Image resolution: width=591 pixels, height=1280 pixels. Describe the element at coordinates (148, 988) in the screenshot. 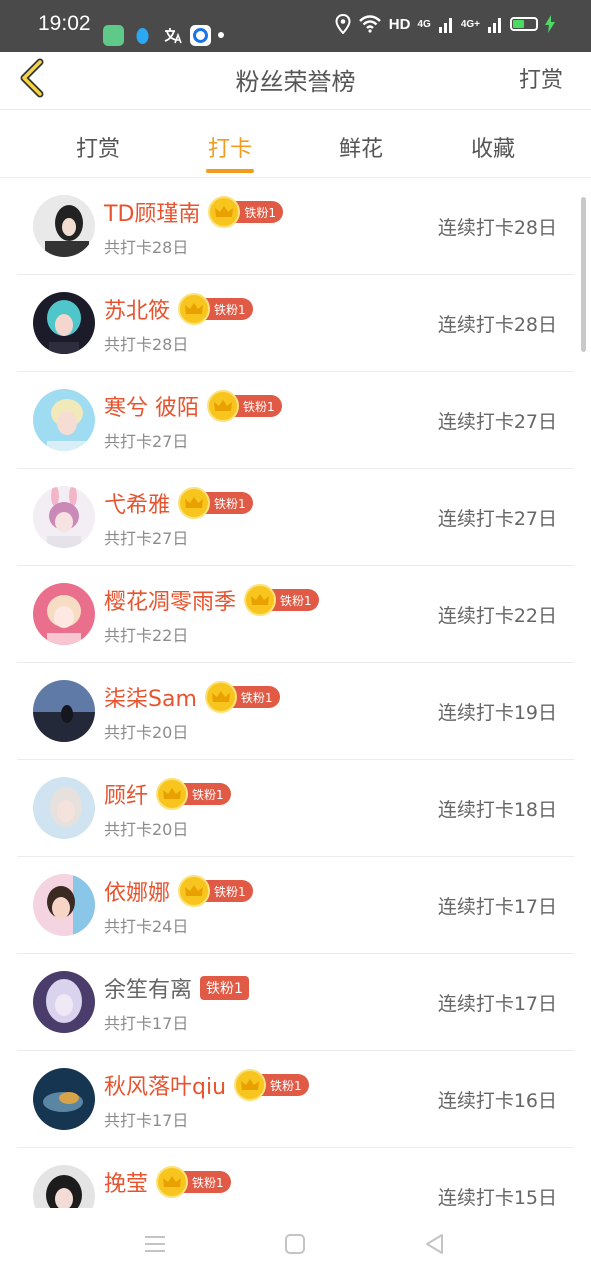

I see `fan-name: 余笙有离` at that location.